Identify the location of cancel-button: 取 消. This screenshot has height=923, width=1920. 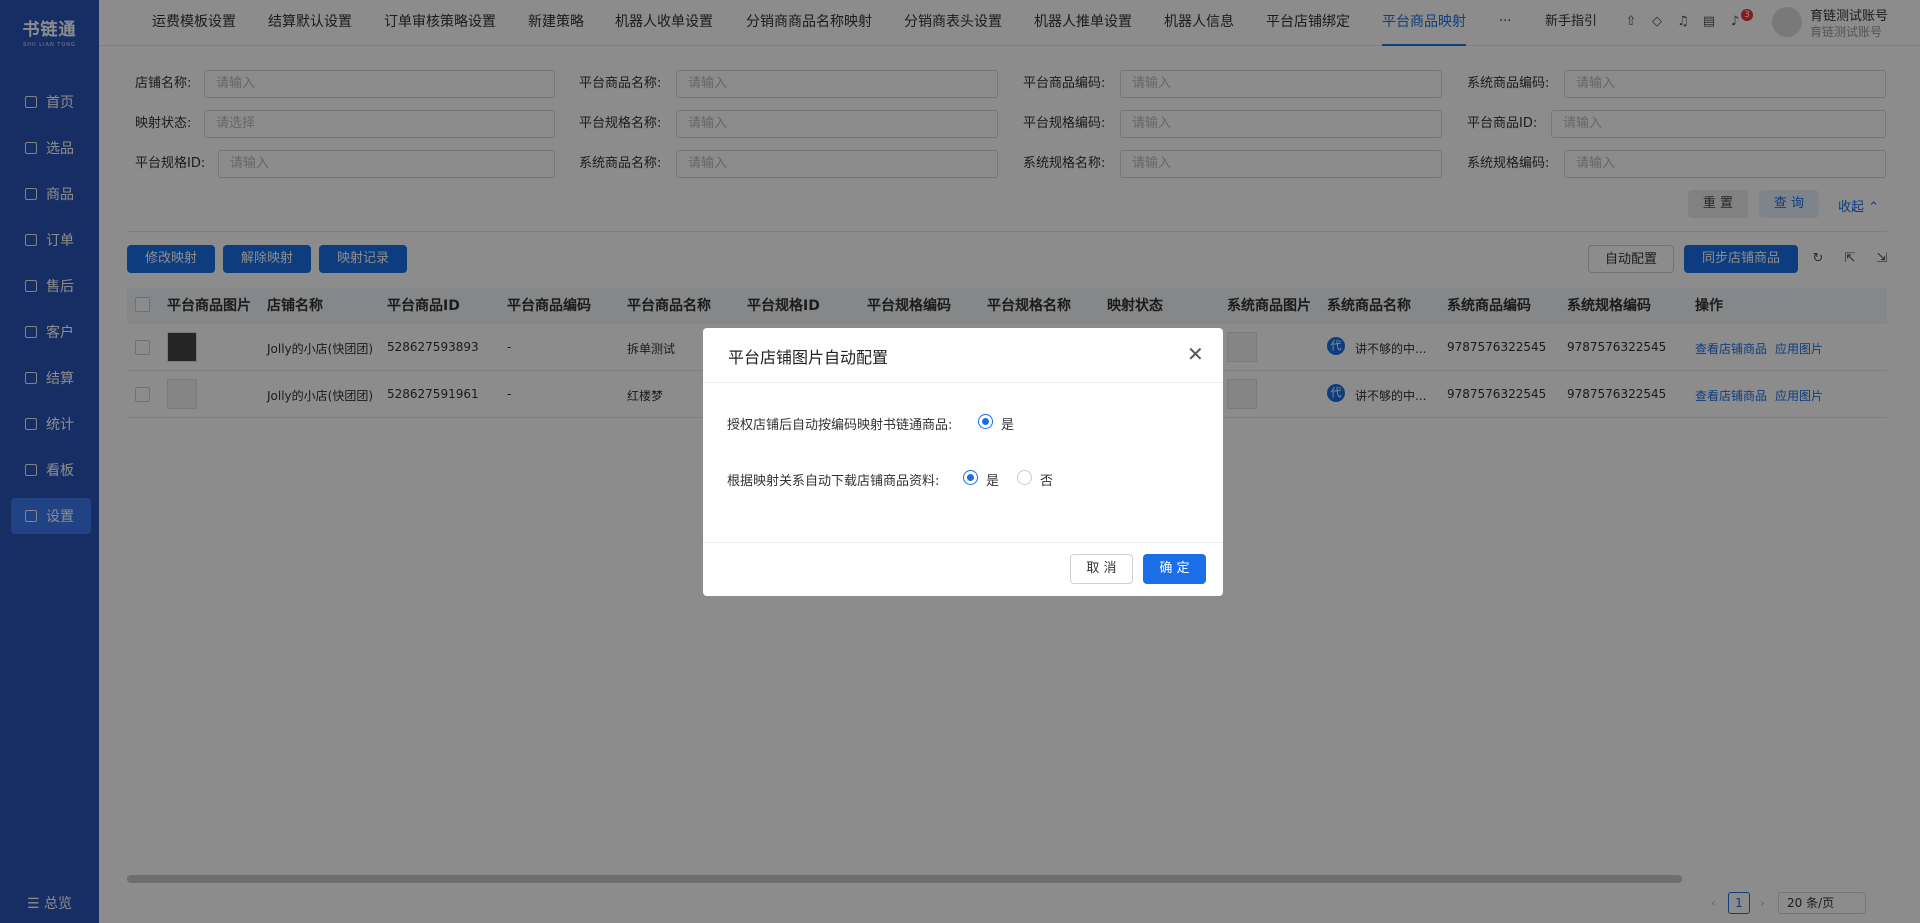
(1101, 569).